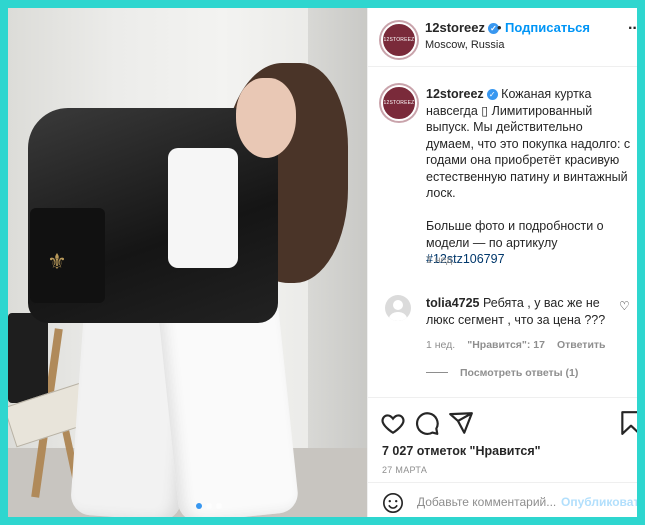  I want to click on comment-like-heart-icon: ♡, so click(624, 306).